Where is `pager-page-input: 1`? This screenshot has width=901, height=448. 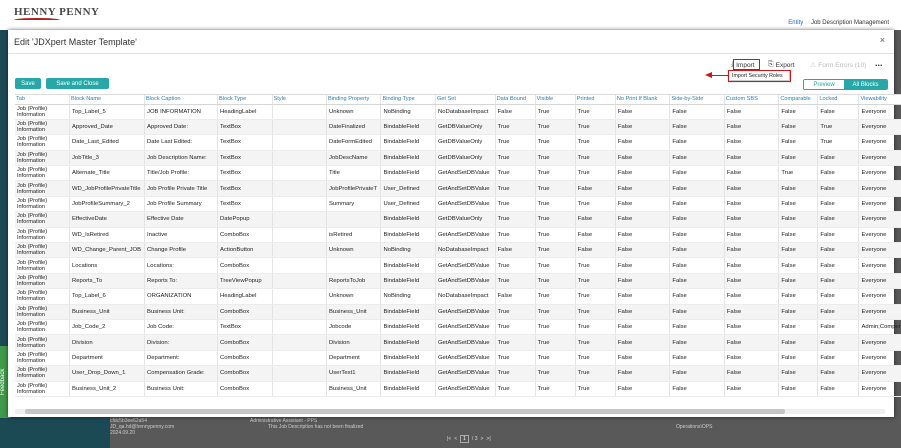 pager-page-input: 1 is located at coordinates (464, 438).